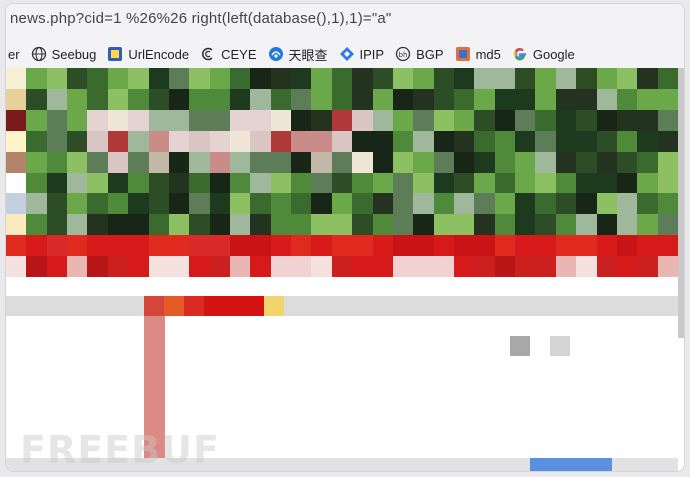 This screenshot has width=690, height=477. What do you see at coordinates (361, 54) in the screenshot?
I see `bookmark-ipip: IPIP` at bounding box center [361, 54].